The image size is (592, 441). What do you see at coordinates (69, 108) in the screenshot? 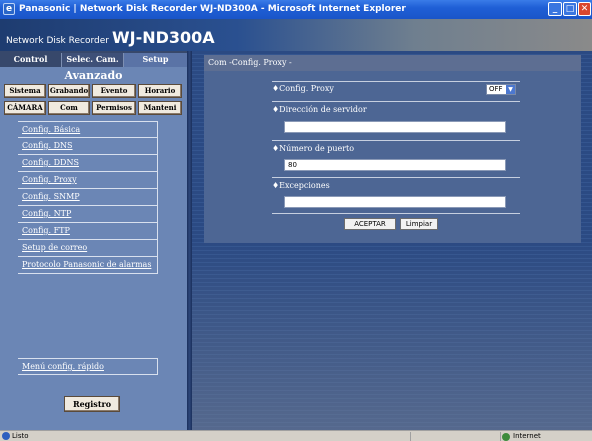
I see `category-com-button: Com` at bounding box center [69, 108].